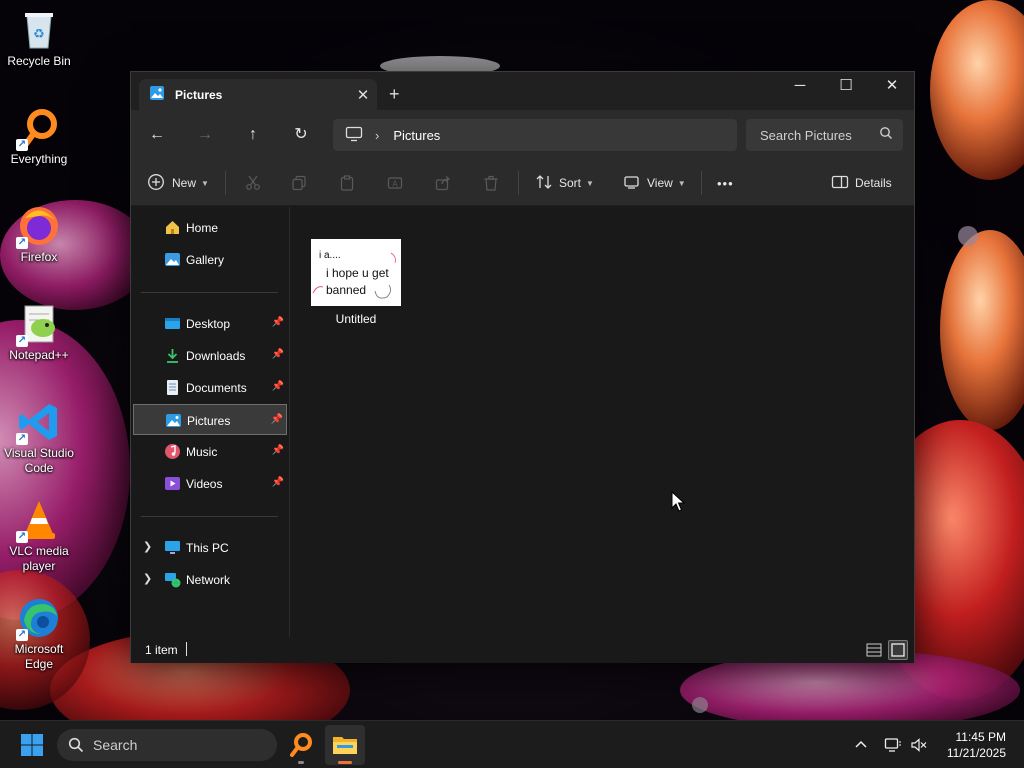  I want to click on file-item-untitled: i a.... i hope u get banned Untitled, so click(356, 282).